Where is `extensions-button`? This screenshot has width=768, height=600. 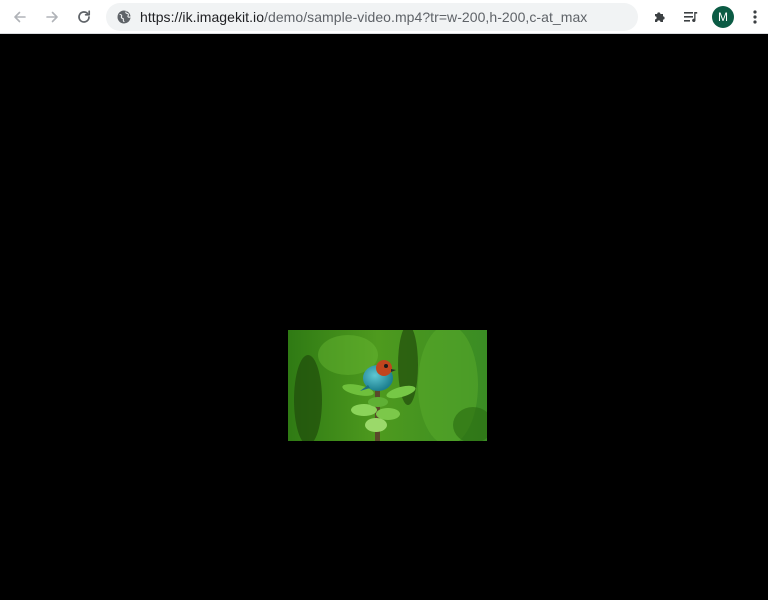 extensions-button is located at coordinates (660, 17).